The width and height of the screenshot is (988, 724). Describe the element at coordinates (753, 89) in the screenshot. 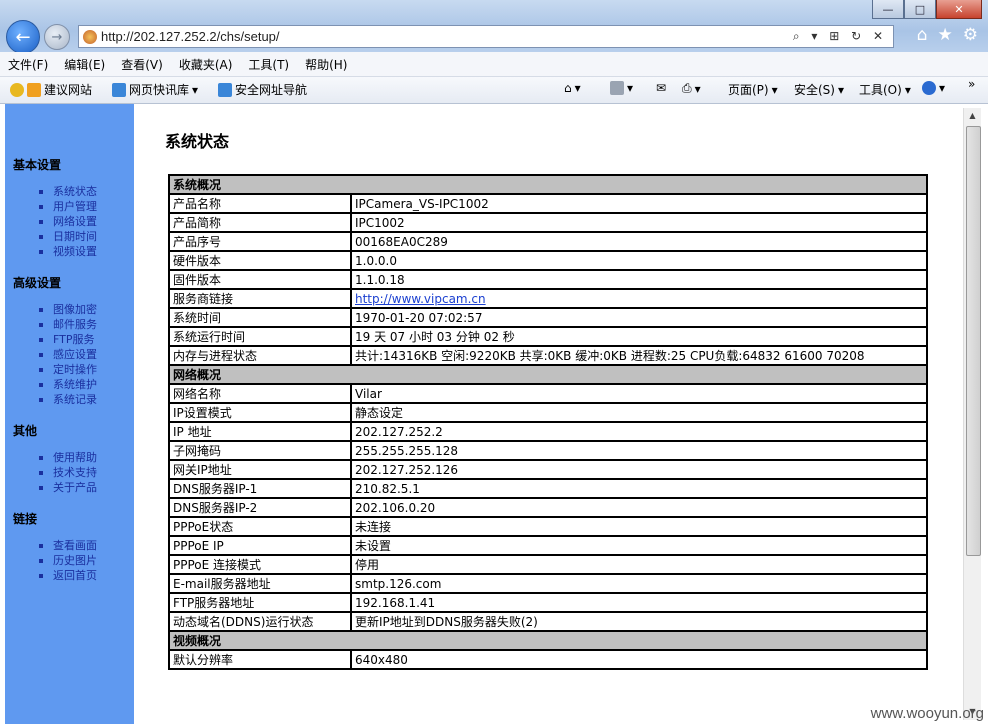

I see `command-page: 页面(P) ▾` at that location.